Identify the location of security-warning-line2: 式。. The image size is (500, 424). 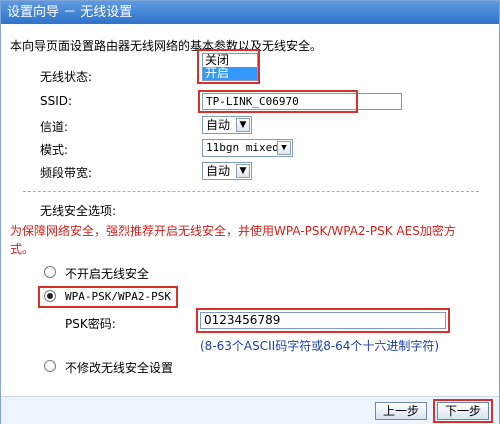
(22, 249).